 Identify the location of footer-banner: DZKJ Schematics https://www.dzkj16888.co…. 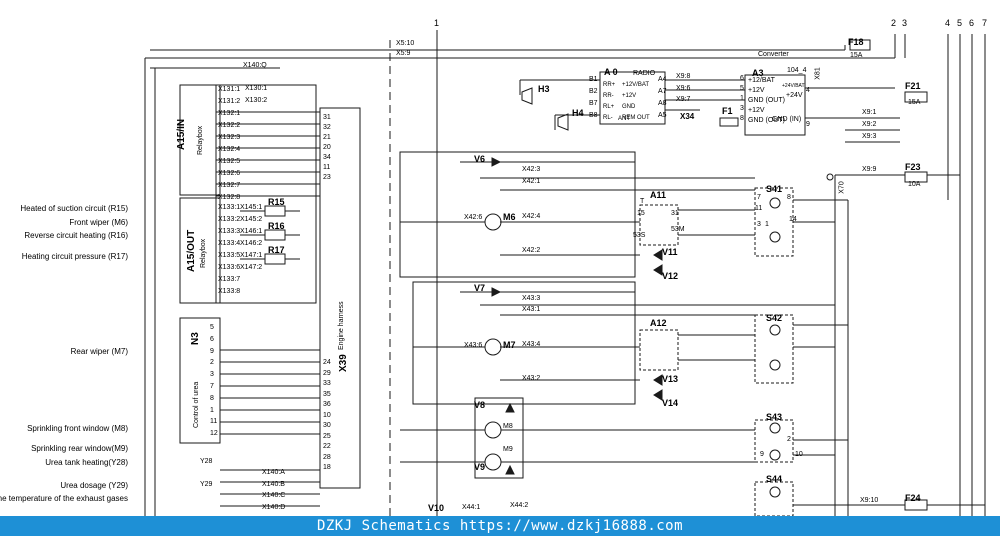
(500, 526).